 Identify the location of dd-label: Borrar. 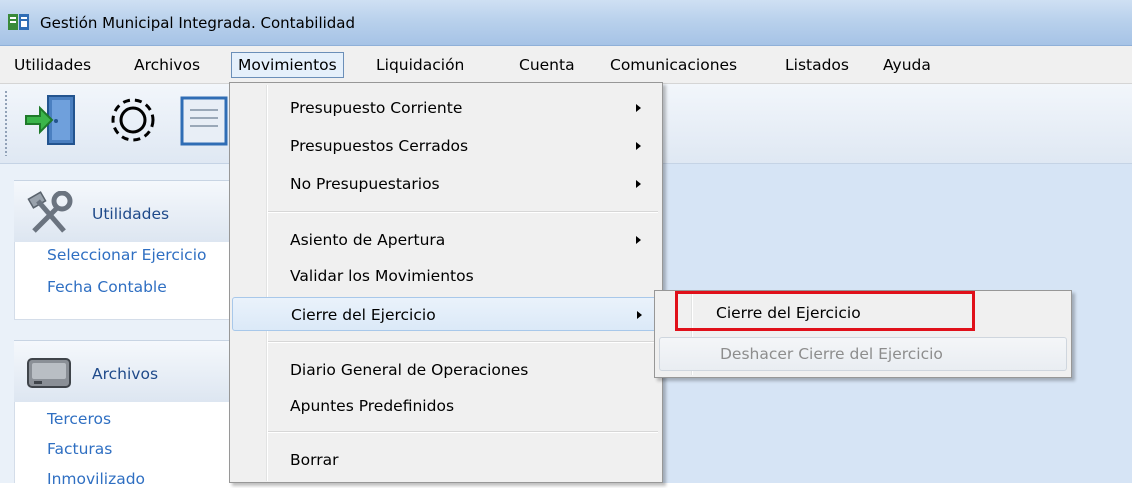
(314, 460).